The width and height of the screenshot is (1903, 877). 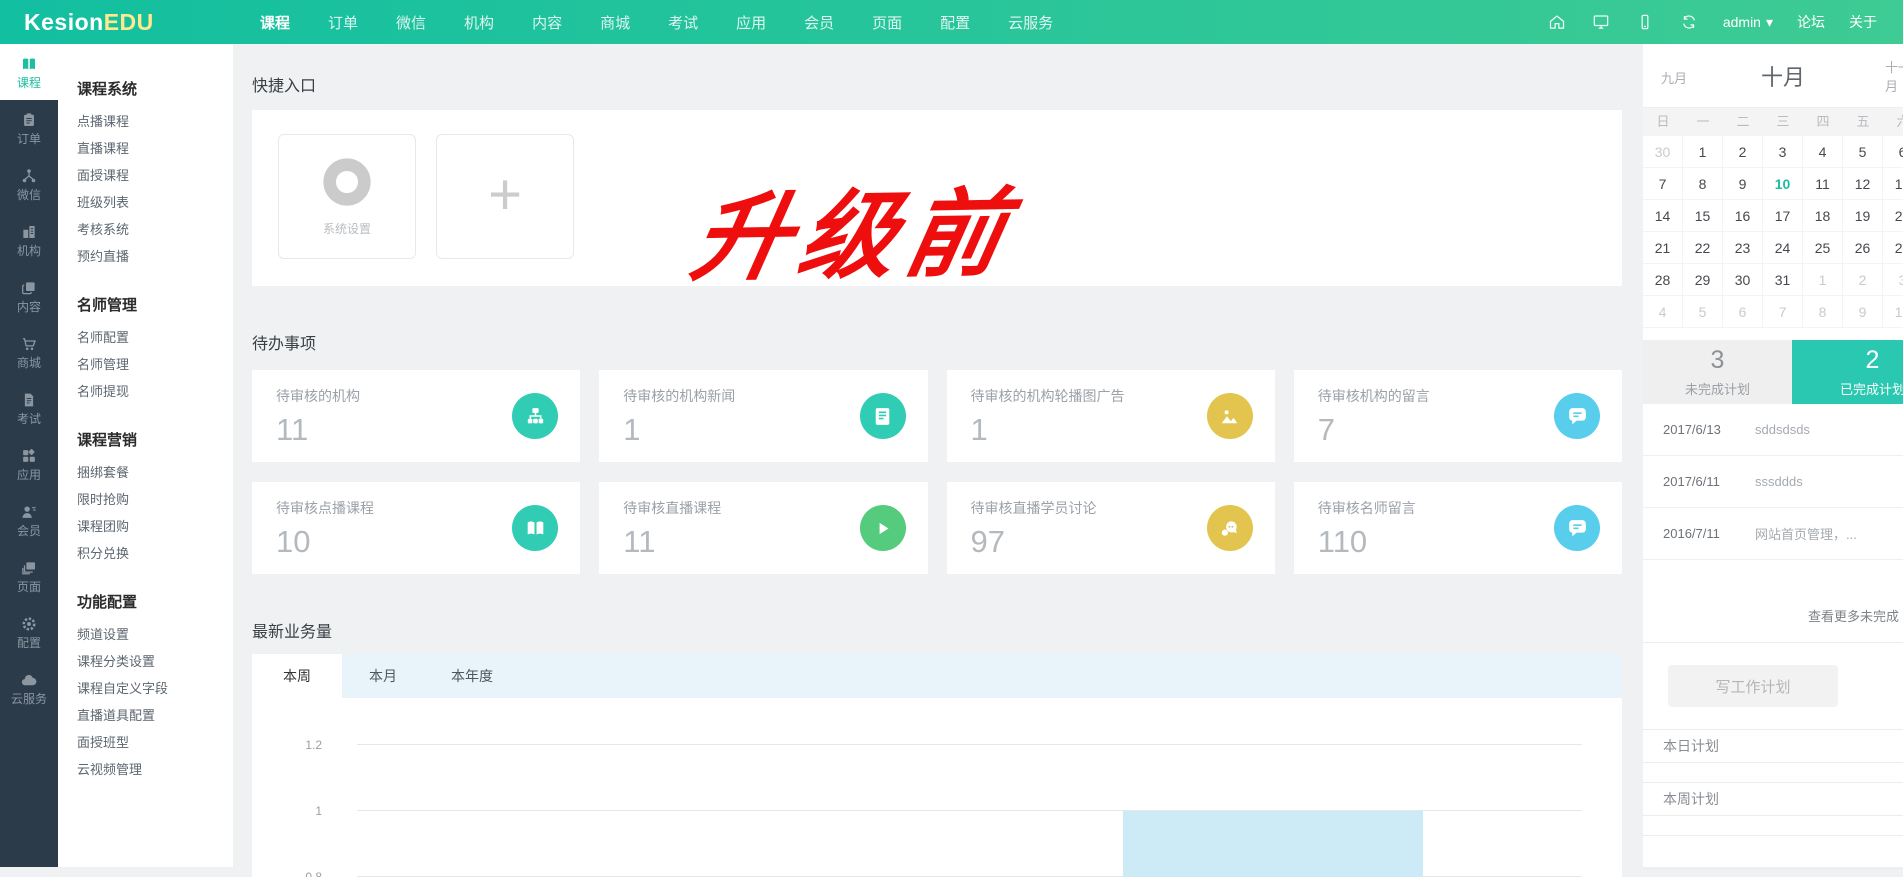 What do you see at coordinates (29, 72) in the screenshot?
I see `rail-item-0: 课程` at bounding box center [29, 72].